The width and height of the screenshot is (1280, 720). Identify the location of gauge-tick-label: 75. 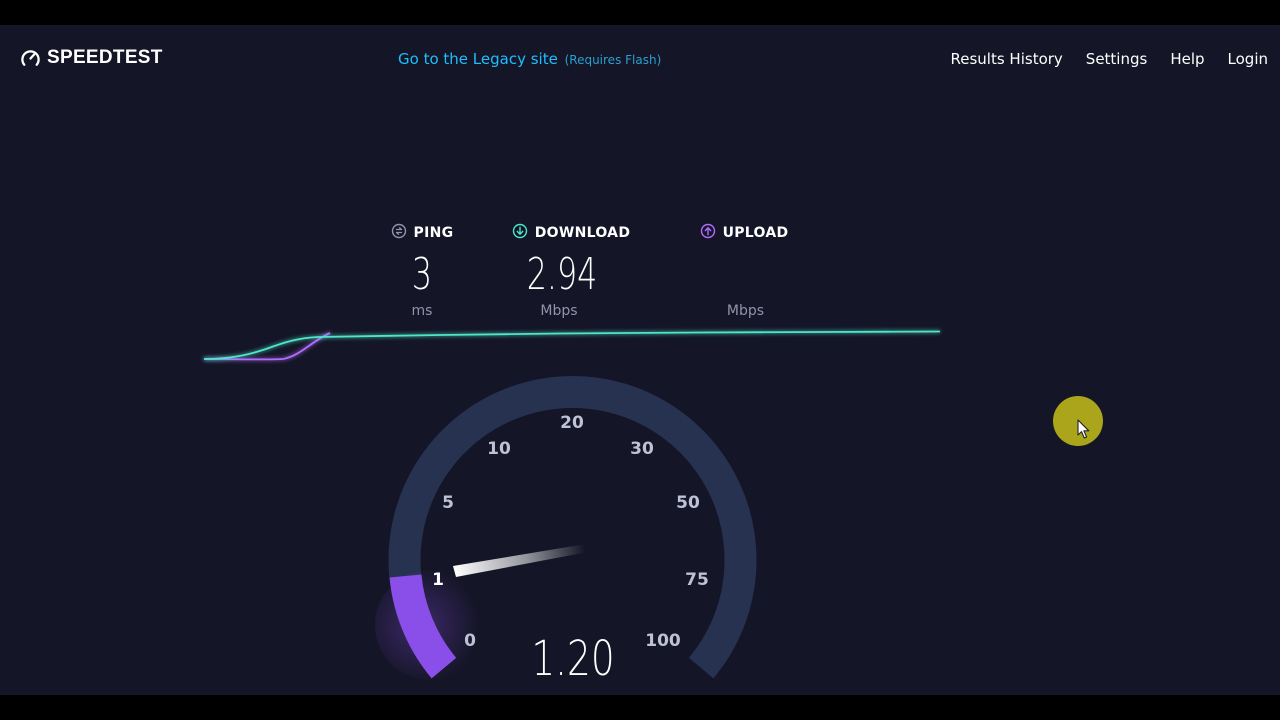
(697, 580).